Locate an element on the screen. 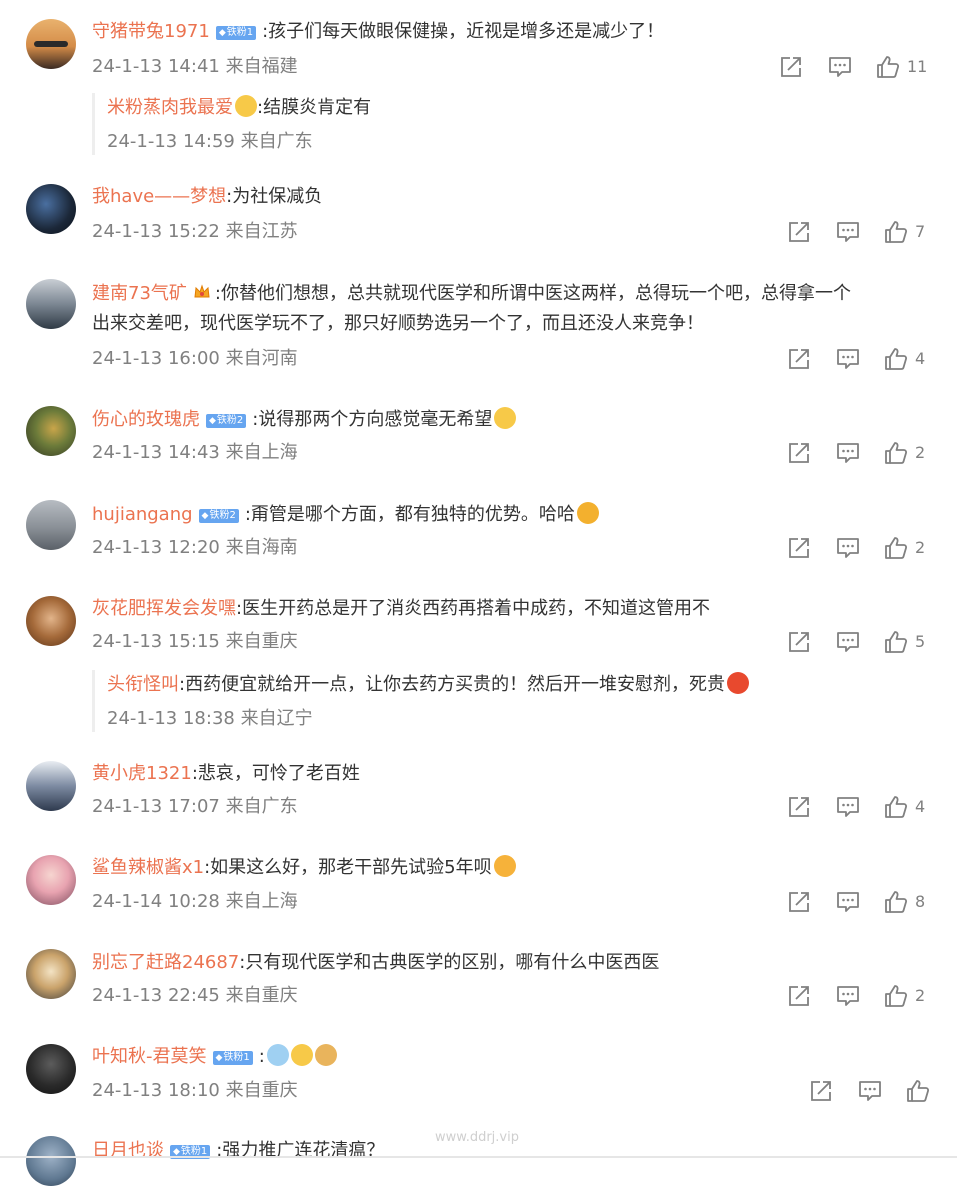  badge-label: 铁粉1 is located at coordinates (240, 32).